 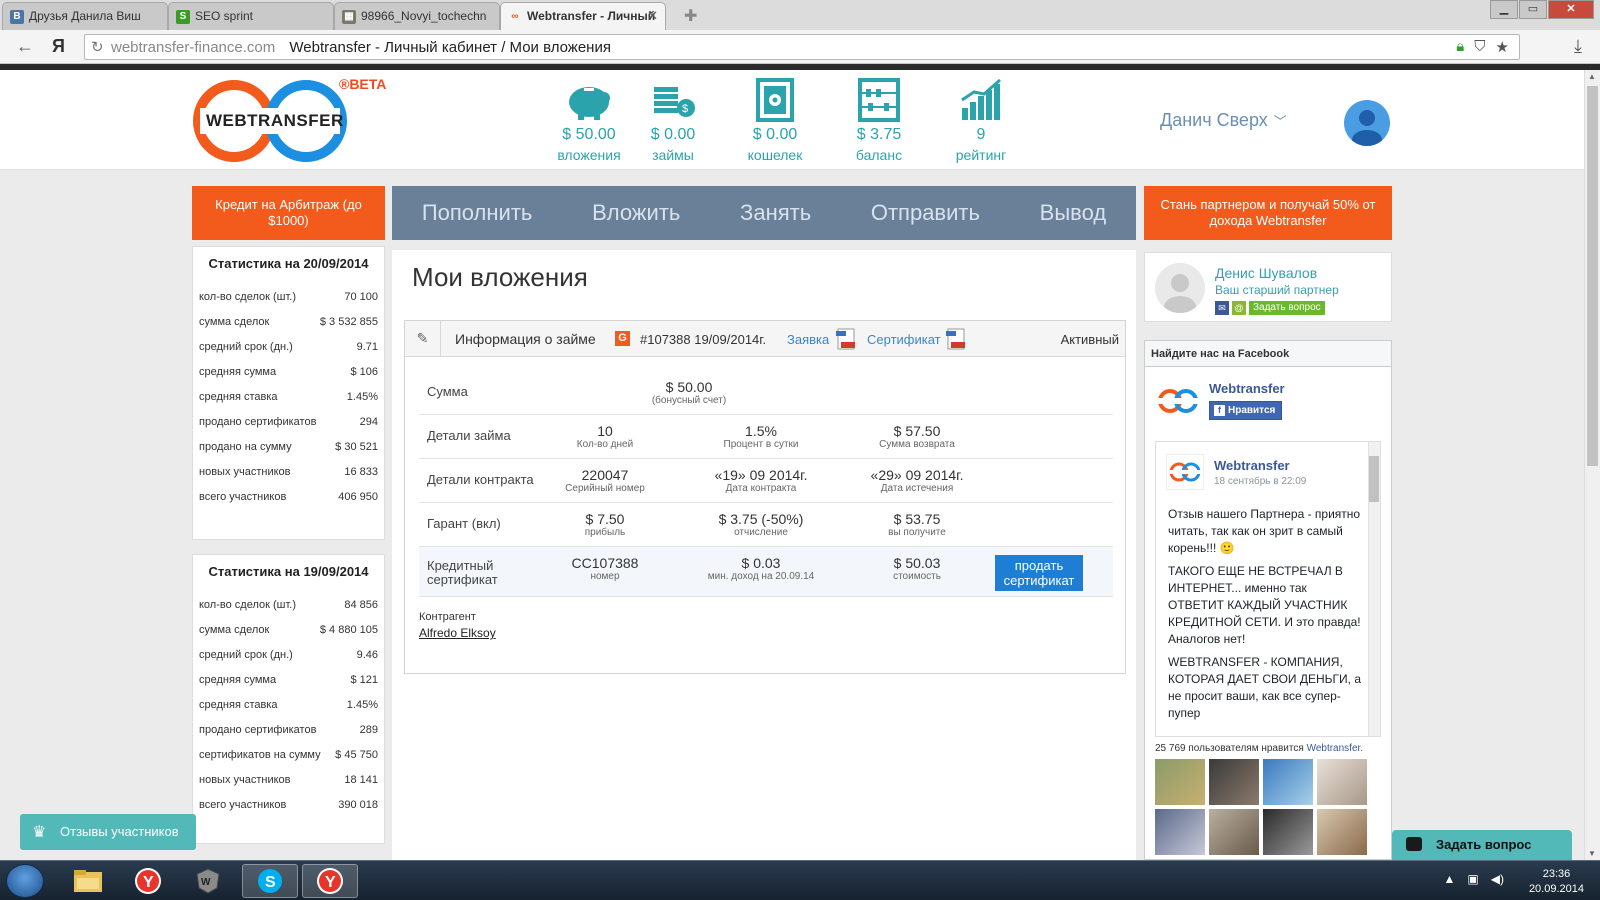 I want to click on stat-loans: $ $ 0.00 займы, so click(x=673, y=119).